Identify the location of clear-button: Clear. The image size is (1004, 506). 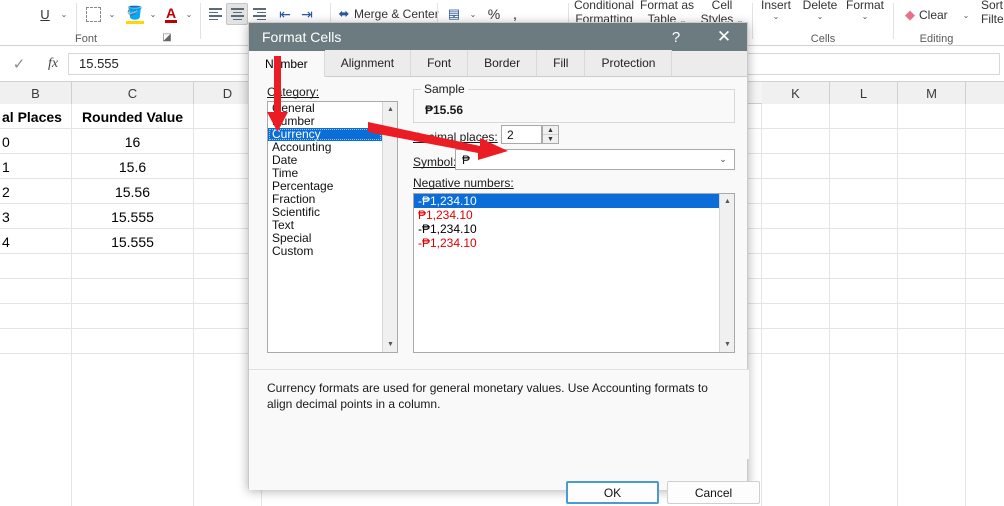
(933, 15).